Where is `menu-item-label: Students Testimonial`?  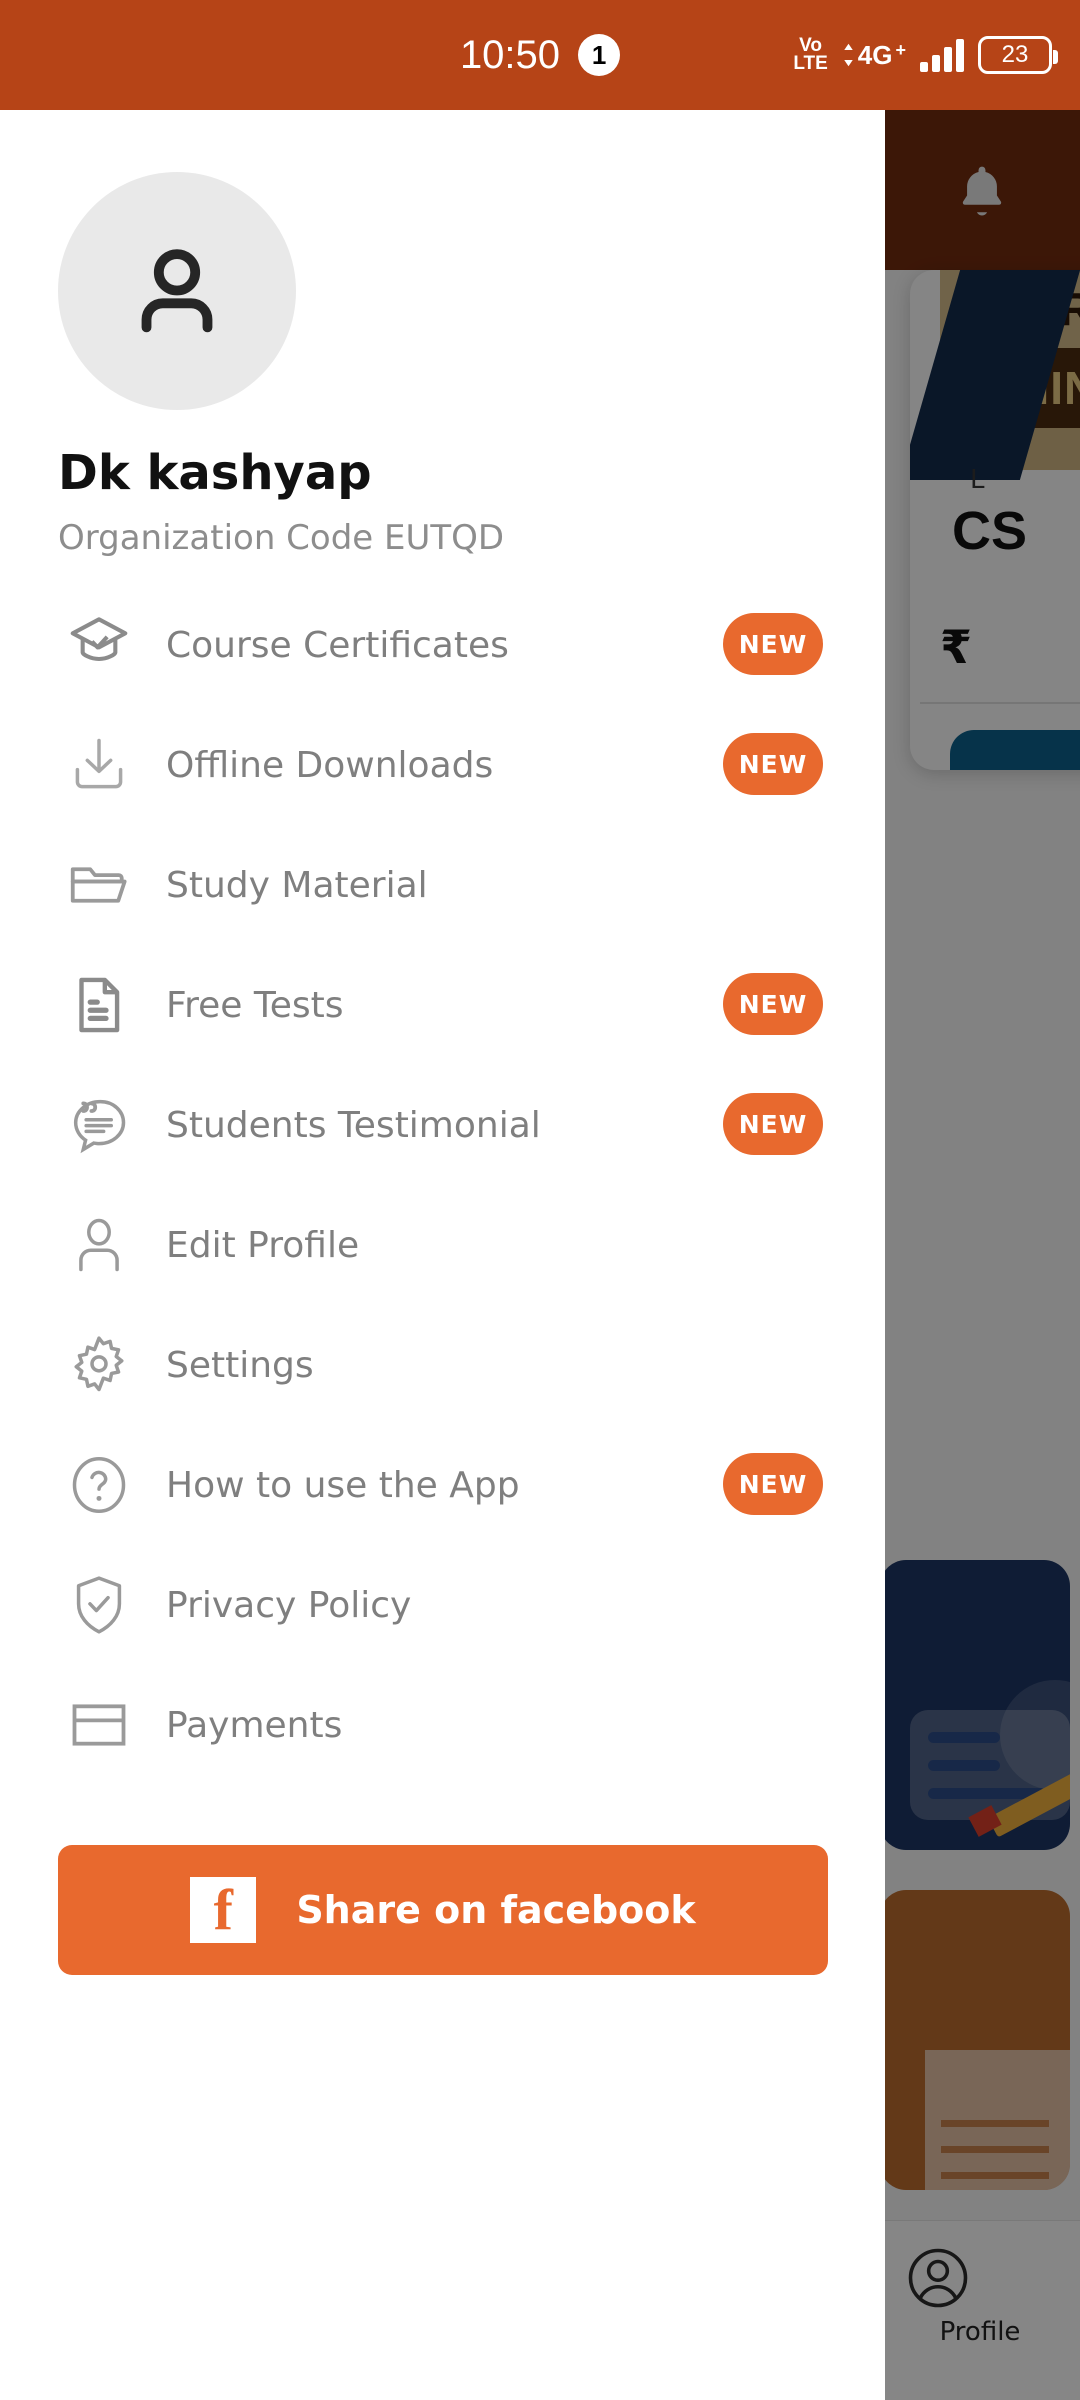 menu-item-label: Students Testimonial is located at coordinates (353, 1125).